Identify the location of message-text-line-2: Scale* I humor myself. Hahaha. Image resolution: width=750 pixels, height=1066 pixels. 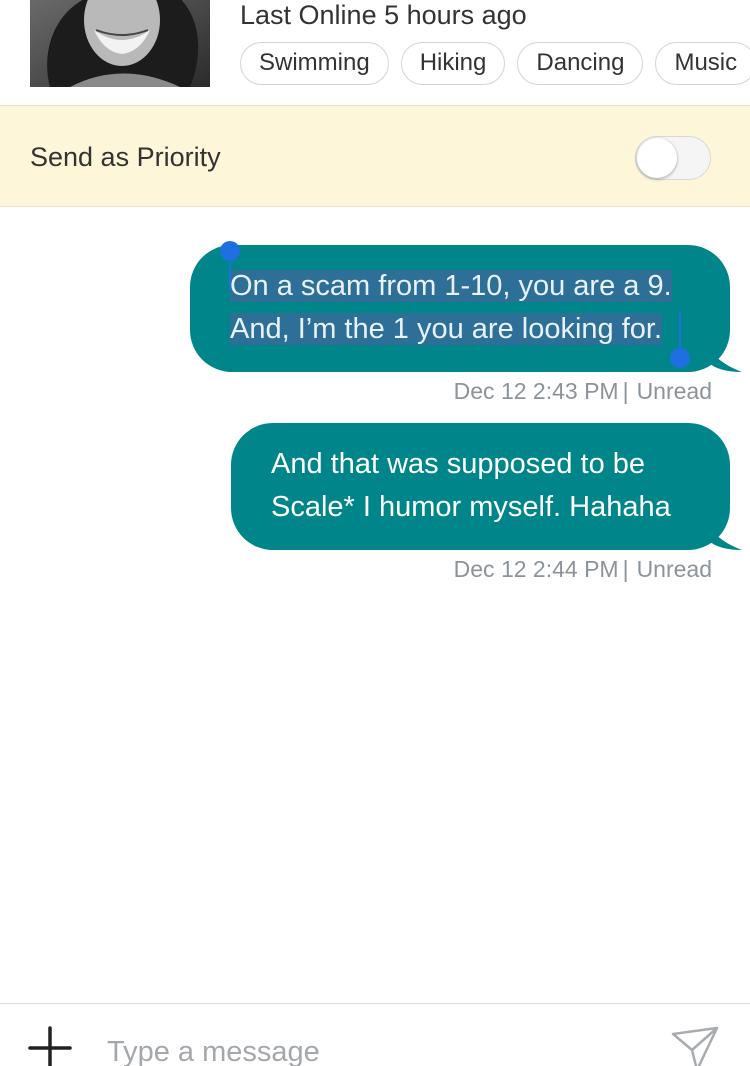
(471, 507).